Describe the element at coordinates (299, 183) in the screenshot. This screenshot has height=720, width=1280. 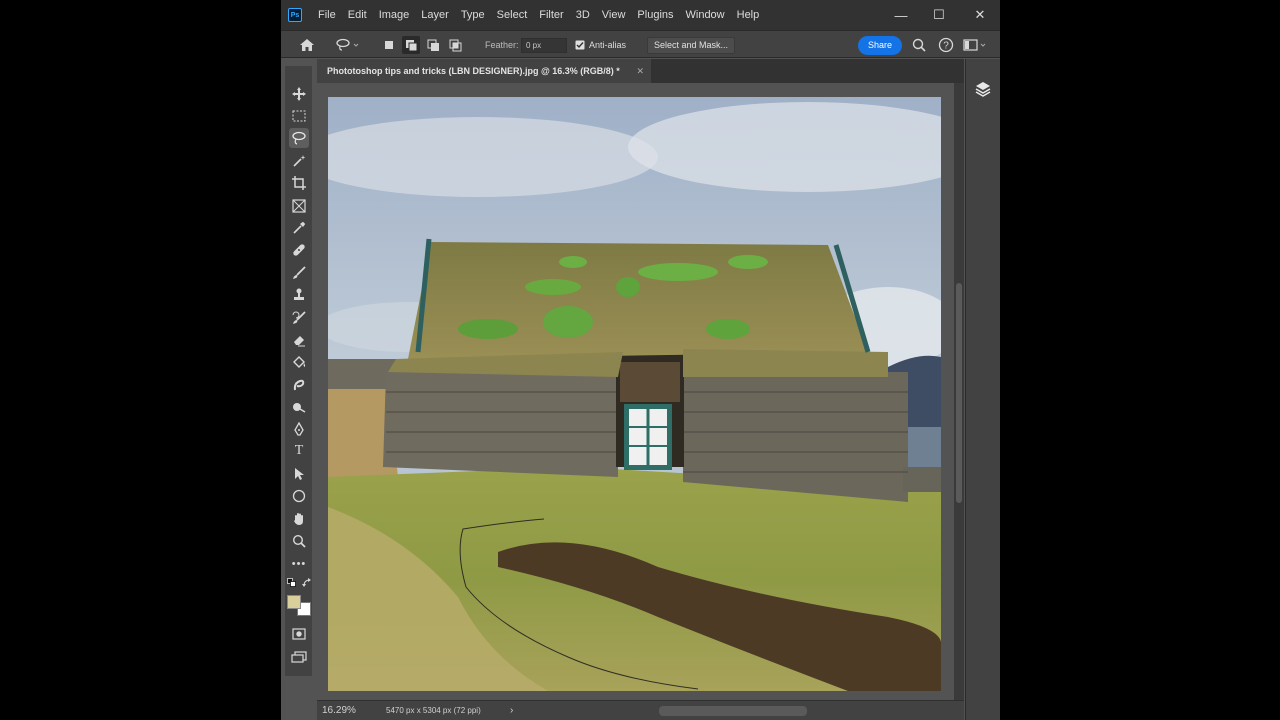
I see `crop-tool-icon` at that location.